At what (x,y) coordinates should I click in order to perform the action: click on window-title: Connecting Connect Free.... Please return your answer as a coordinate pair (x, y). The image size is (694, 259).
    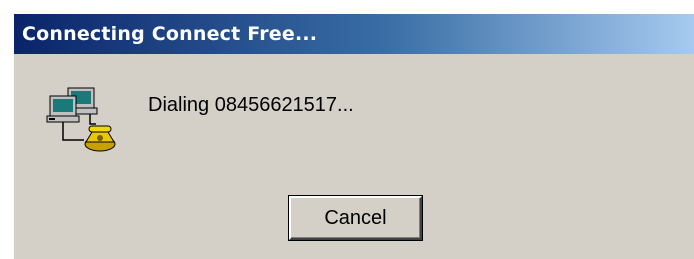
    Looking at the image, I should click on (170, 34).